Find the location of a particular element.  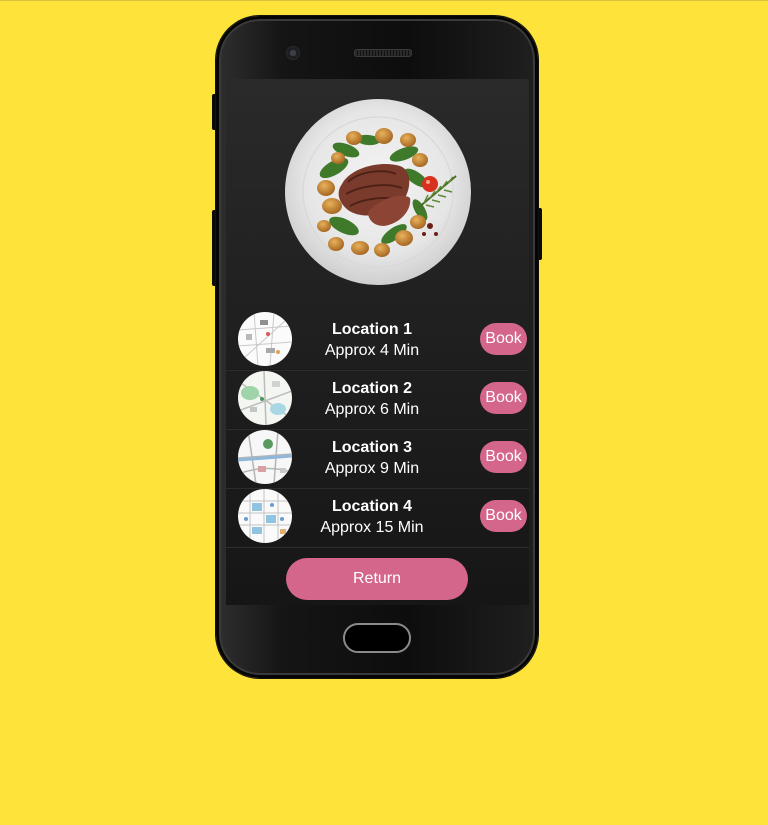

location-info: Location 4 Approx 15 Min is located at coordinates (372, 517).